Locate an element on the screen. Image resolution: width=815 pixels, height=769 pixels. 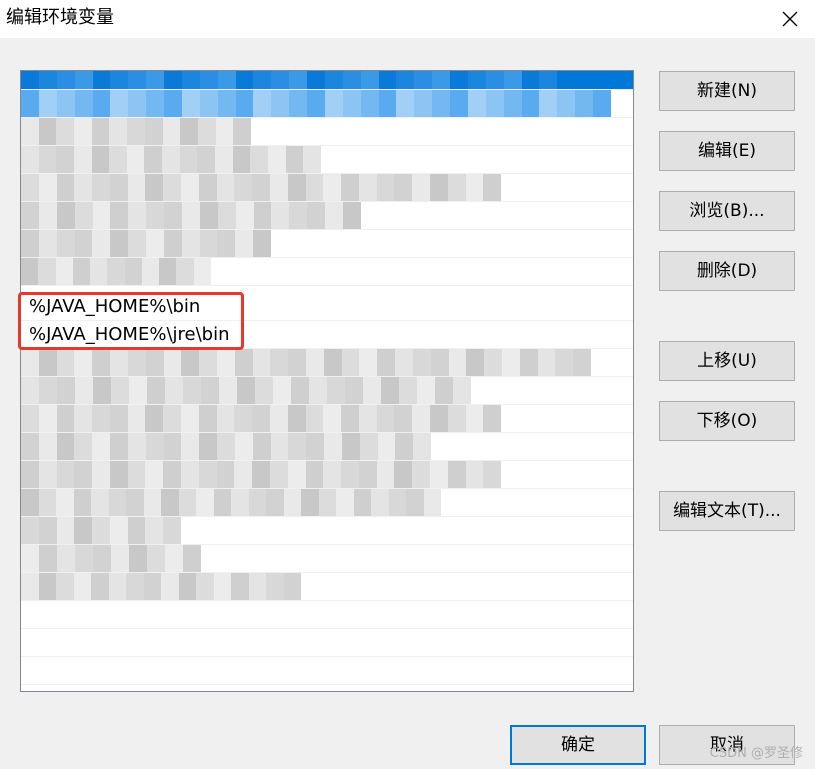
new-button: 新建(N) is located at coordinates (727, 91).